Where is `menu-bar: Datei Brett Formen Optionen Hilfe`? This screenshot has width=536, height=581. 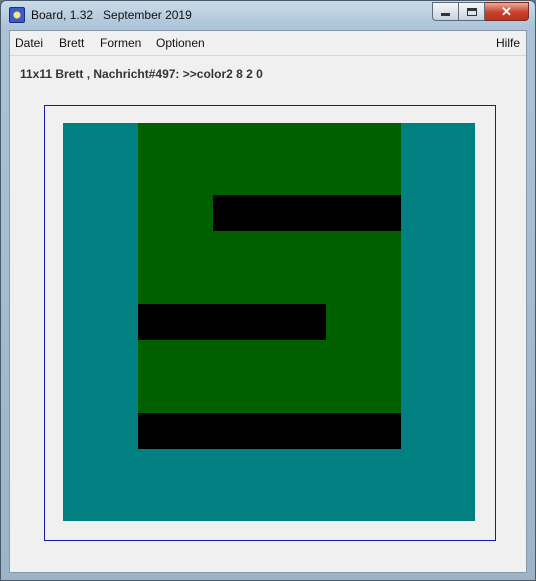
menu-bar: Datei Brett Formen Optionen Hilfe is located at coordinates (268, 43).